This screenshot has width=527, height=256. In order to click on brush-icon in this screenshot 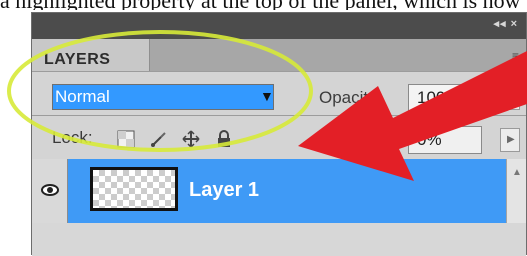, I will do `click(159, 139)`.